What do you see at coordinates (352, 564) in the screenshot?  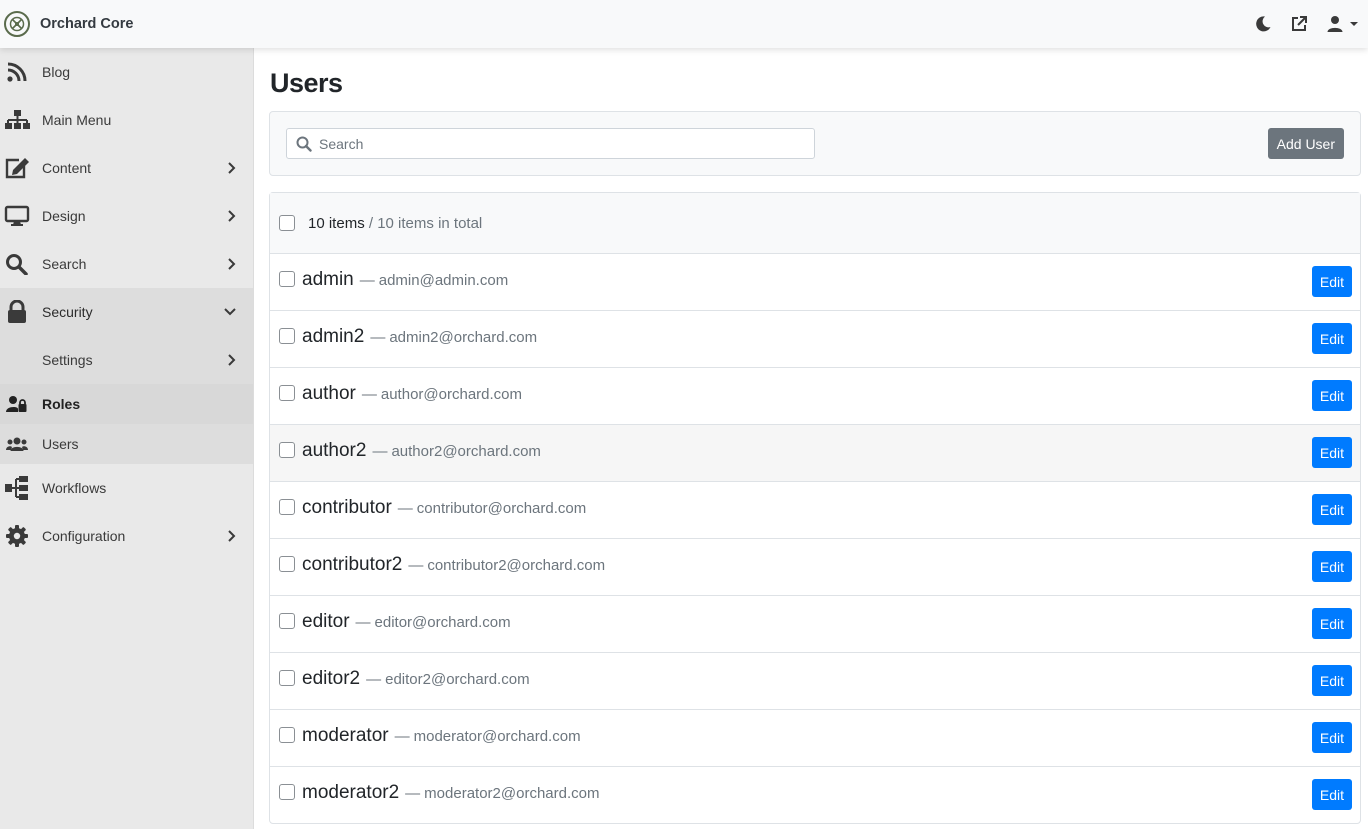 I see `user-name: contributor2` at bounding box center [352, 564].